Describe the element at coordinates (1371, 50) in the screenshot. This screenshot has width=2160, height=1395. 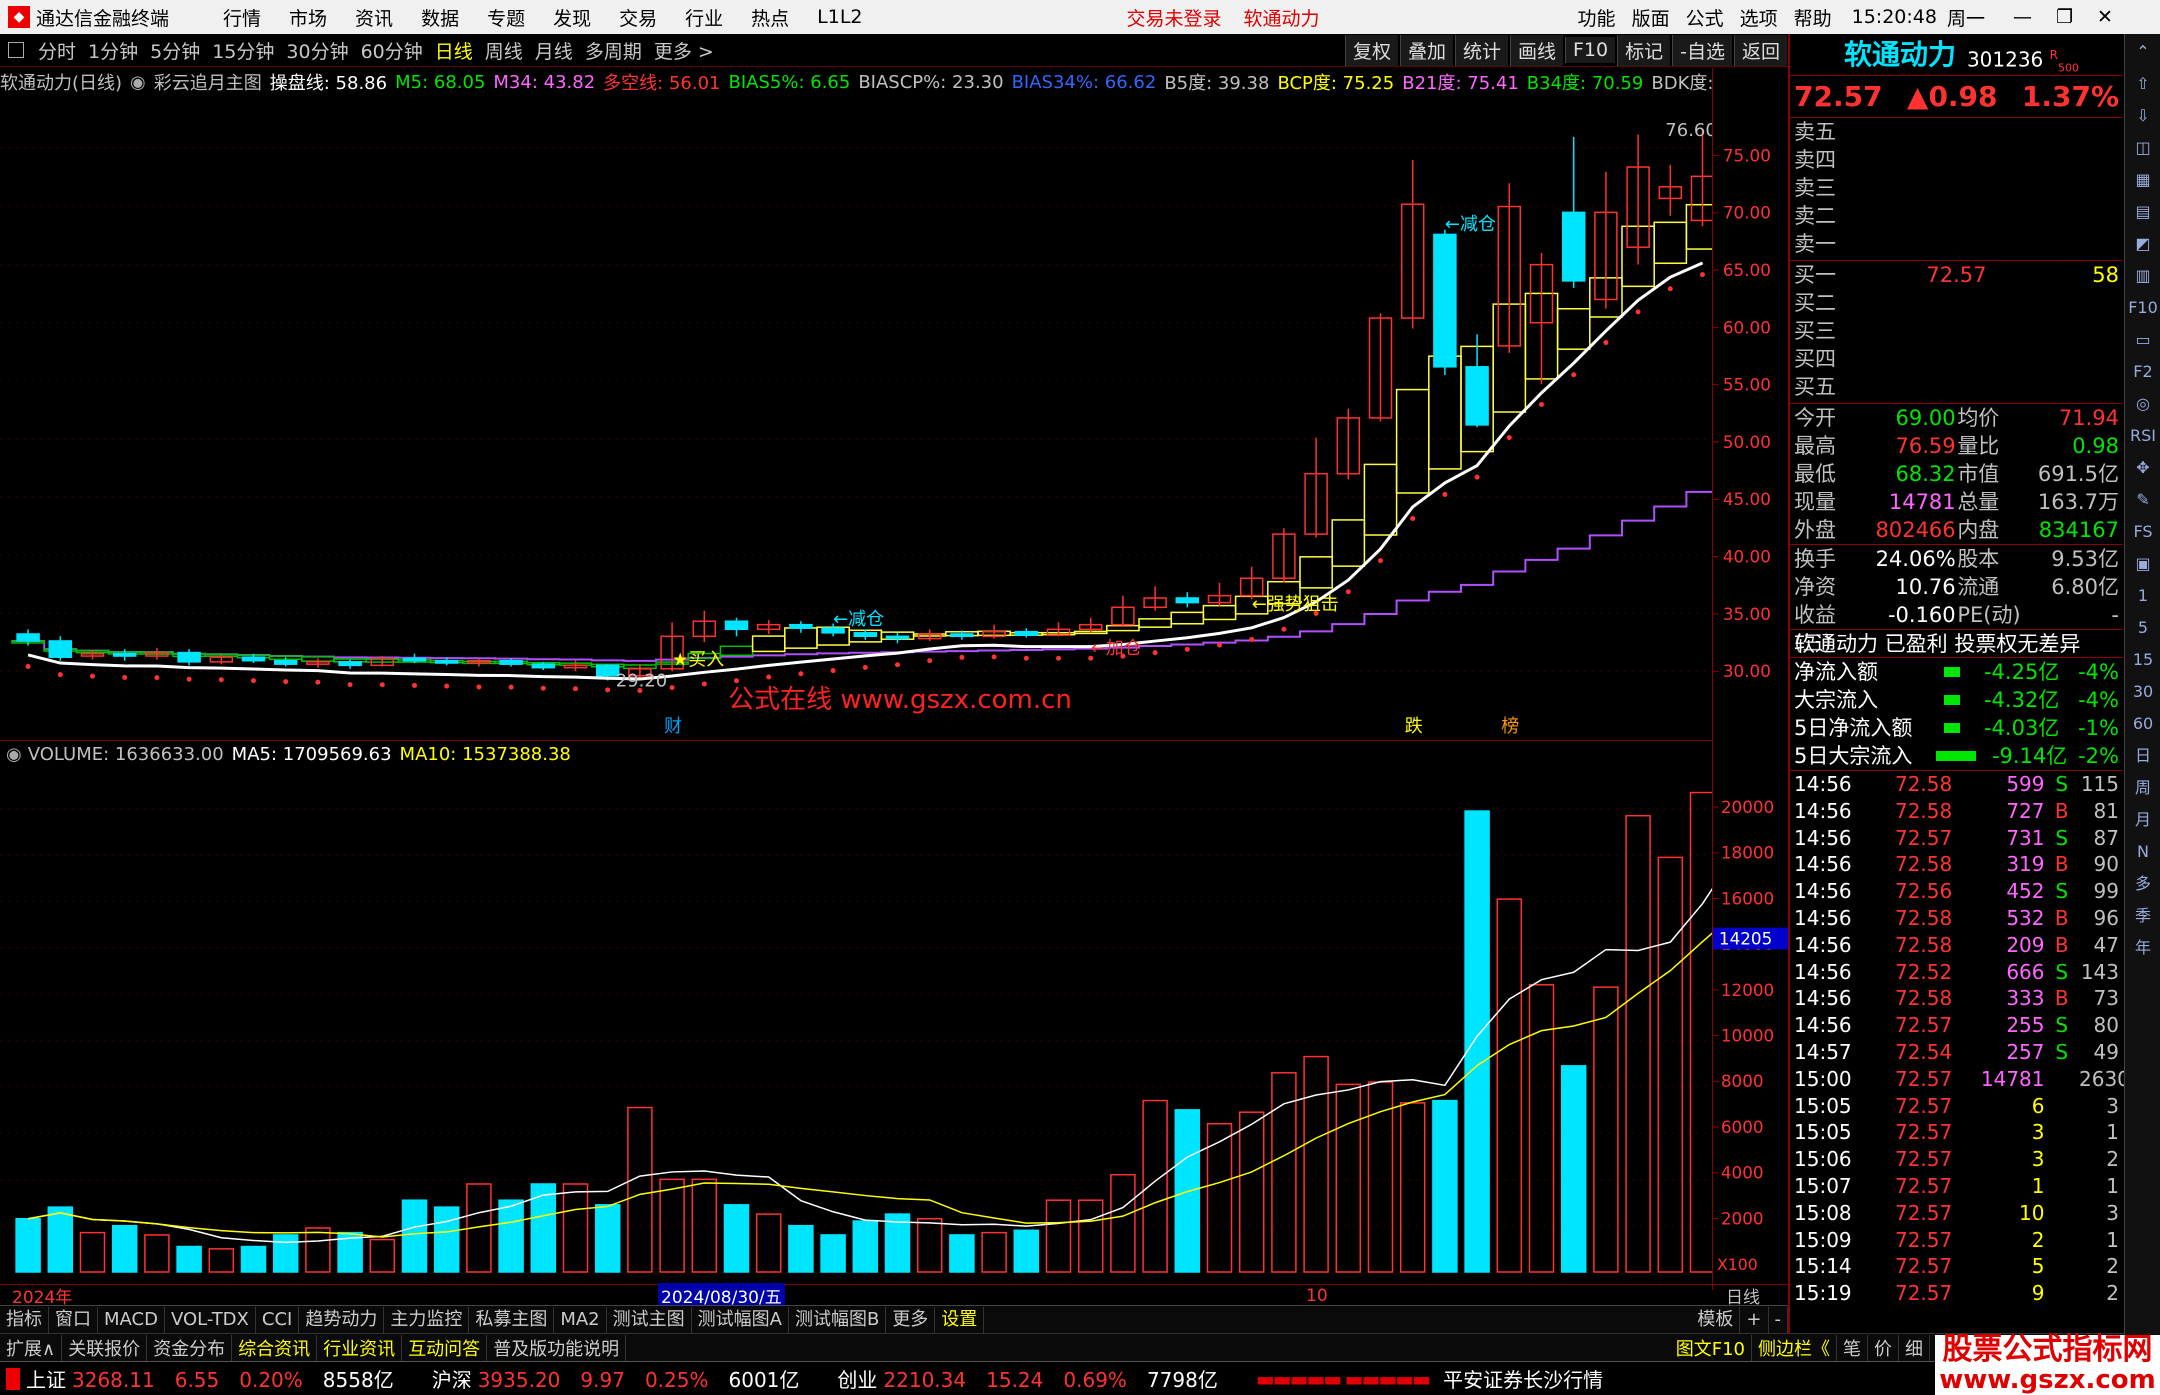
I see `chart-tool-0: 复权` at that location.